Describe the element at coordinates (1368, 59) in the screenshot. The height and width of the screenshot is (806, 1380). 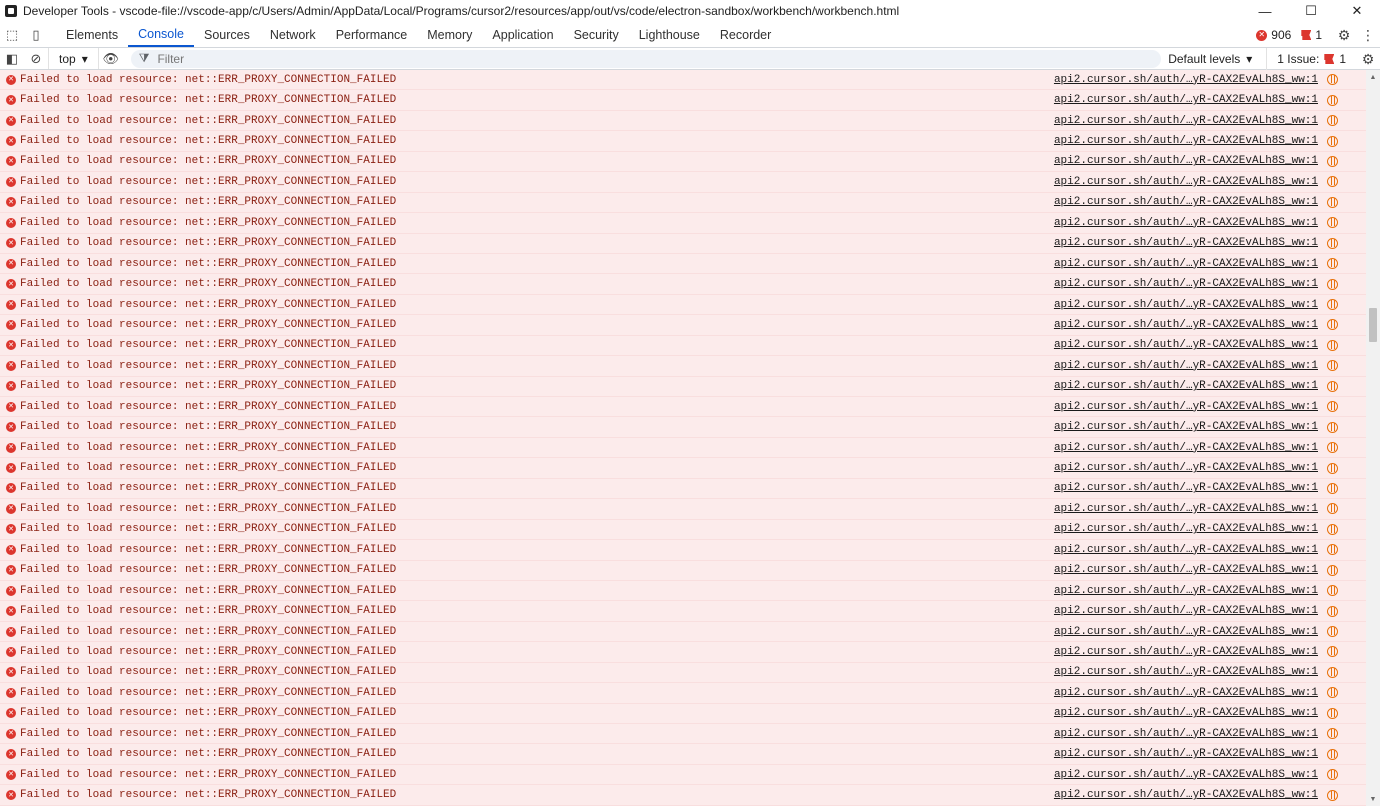
I see `console-settings-gear-icon: ⚙` at that location.